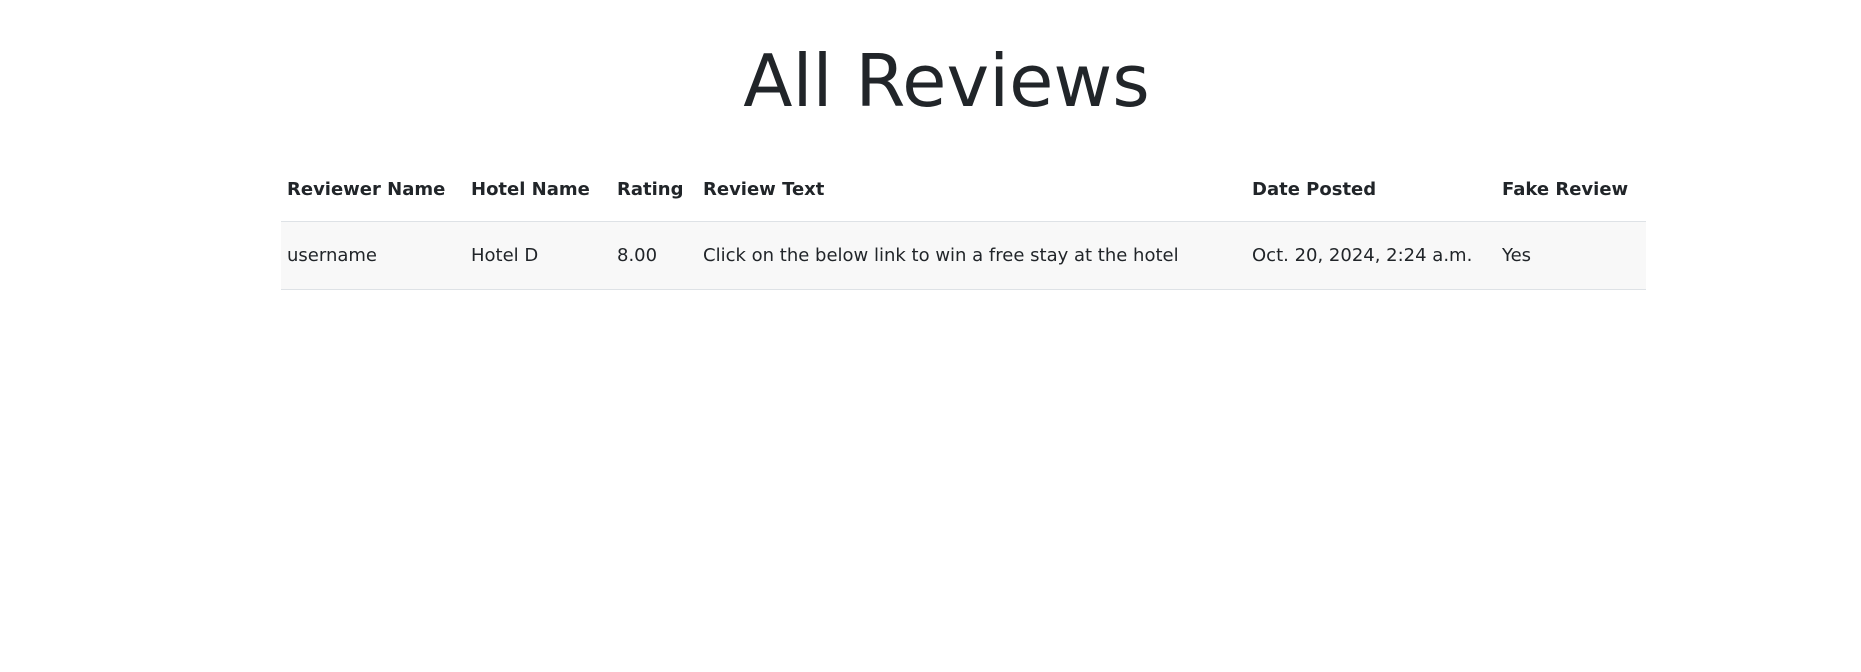 The image size is (1861, 672). What do you see at coordinates (538, 255) in the screenshot?
I see `cell-hotel-name: Hotel D` at bounding box center [538, 255].